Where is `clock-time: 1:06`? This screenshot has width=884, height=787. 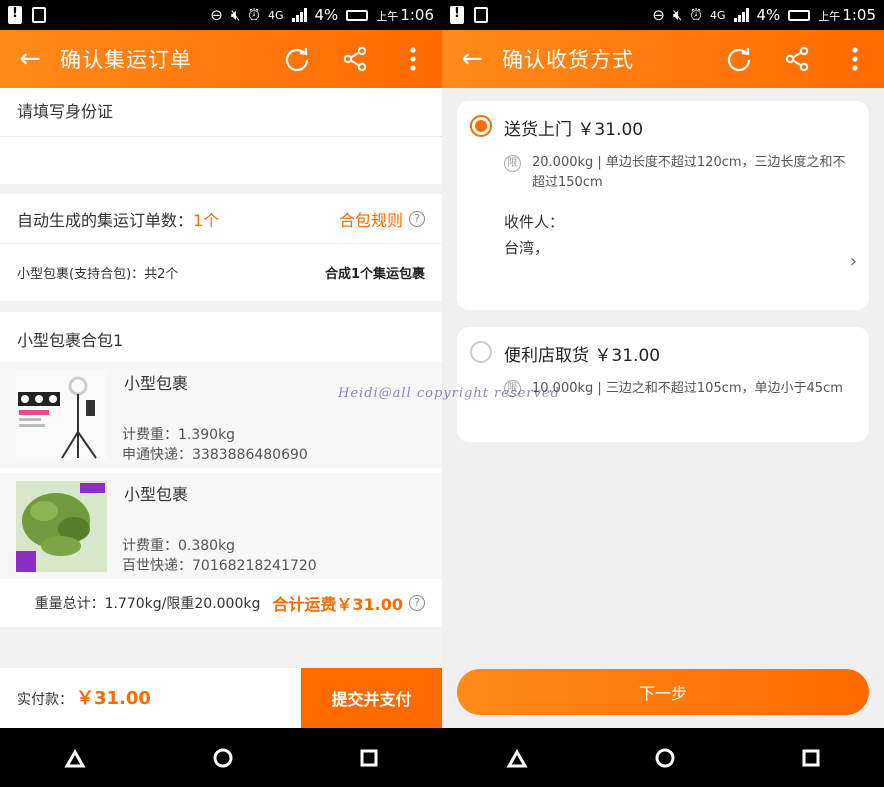 clock-time: 1:06 is located at coordinates (417, 15).